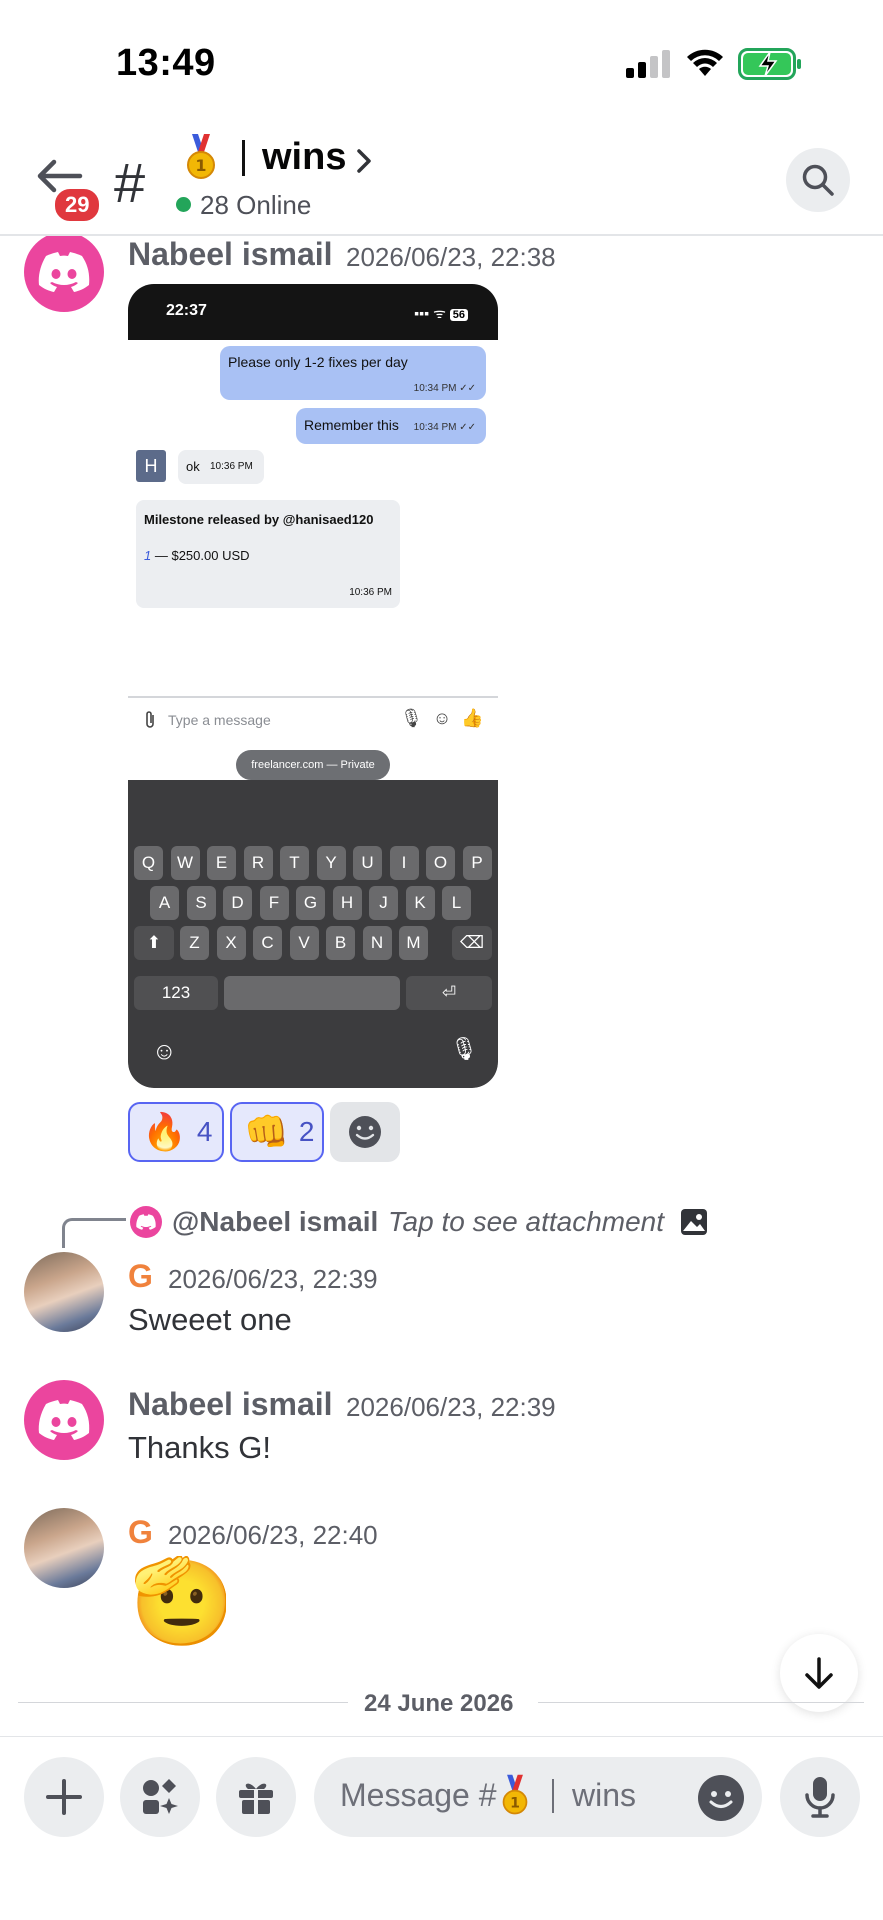 The height and width of the screenshot is (1920, 883). Describe the element at coordinates (304, 943) in the screenshot. I see `key-v: V` at that location.